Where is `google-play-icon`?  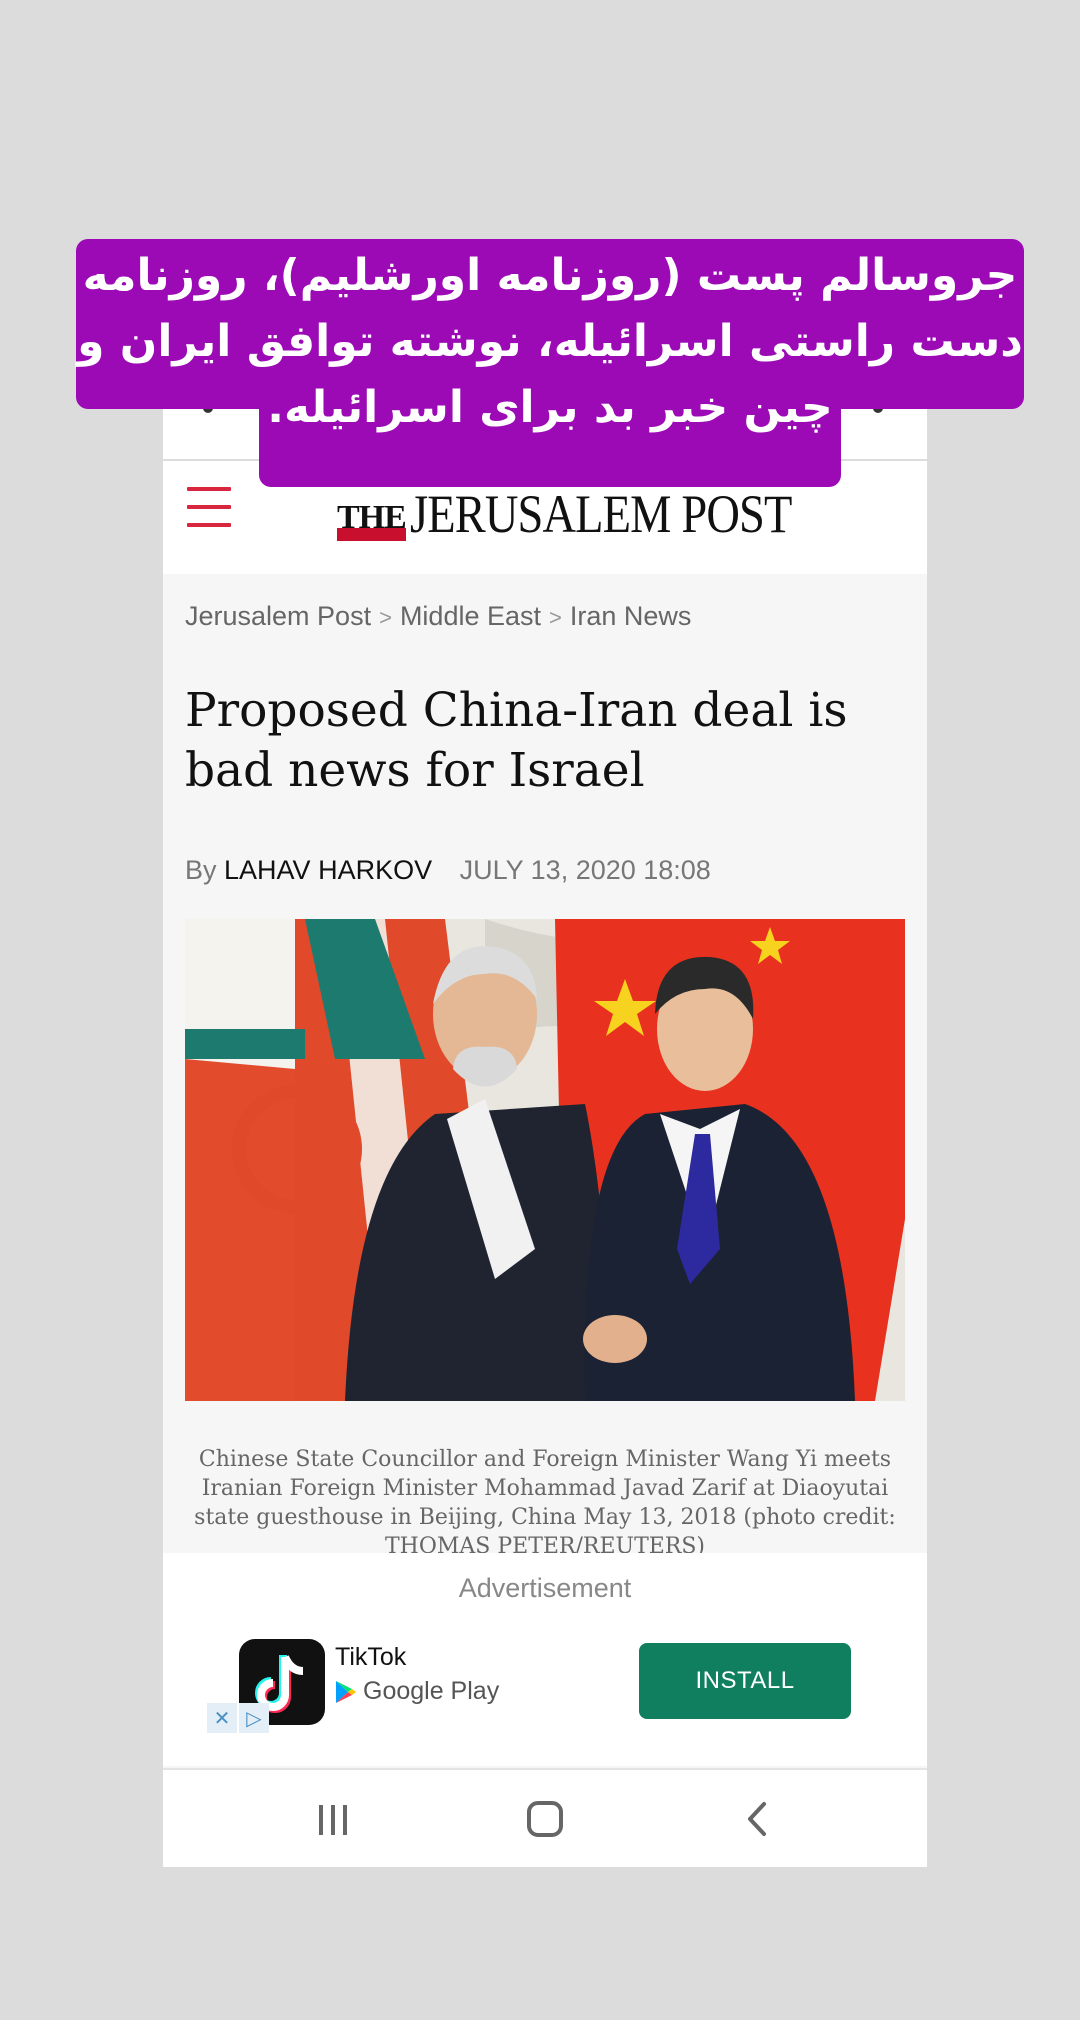 google-play-icon is located at coordinates (346, 1691).